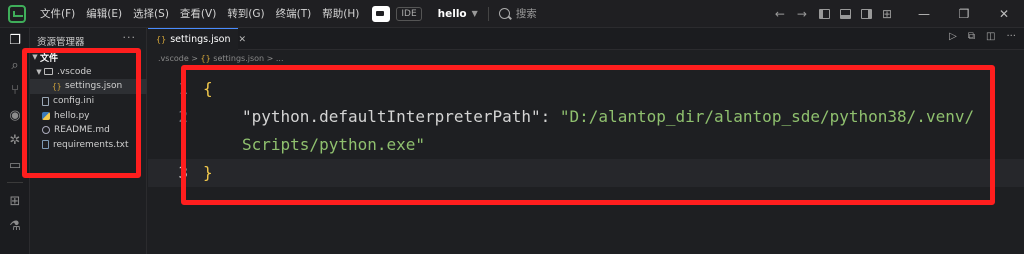  Describe the element at coordinates (245, 13) in the screenshot. I see `menu-go: 转到(G)` at that location.